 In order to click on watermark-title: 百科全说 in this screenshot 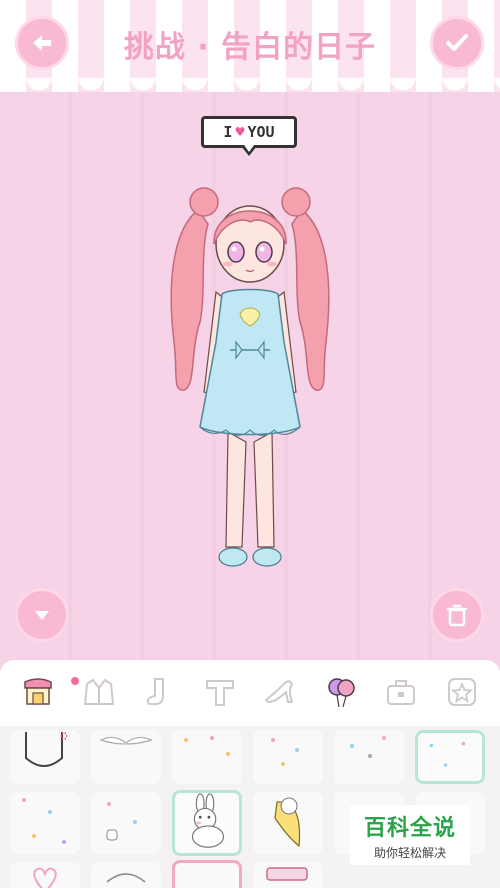, I will do `click(409, 828)`.